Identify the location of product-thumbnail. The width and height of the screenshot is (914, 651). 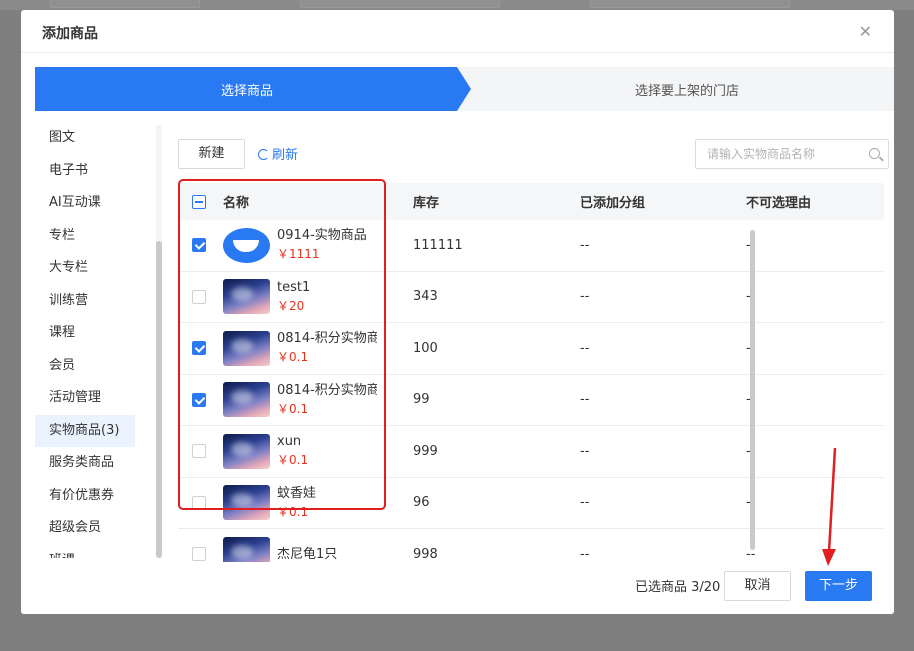
(246, 549).